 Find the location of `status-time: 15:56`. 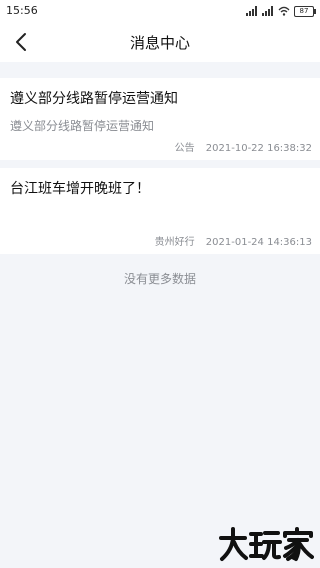

status-time: 15:56 is located at coordinates (22, 10).